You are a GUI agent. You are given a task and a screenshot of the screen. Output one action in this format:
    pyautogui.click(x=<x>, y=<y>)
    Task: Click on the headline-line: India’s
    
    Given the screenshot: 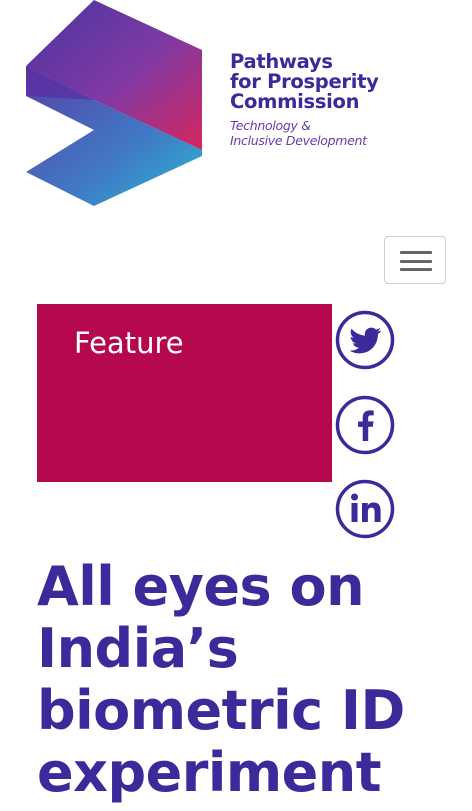 What is the action you would take?
    pyautogui.click(x=138, y=648)
    